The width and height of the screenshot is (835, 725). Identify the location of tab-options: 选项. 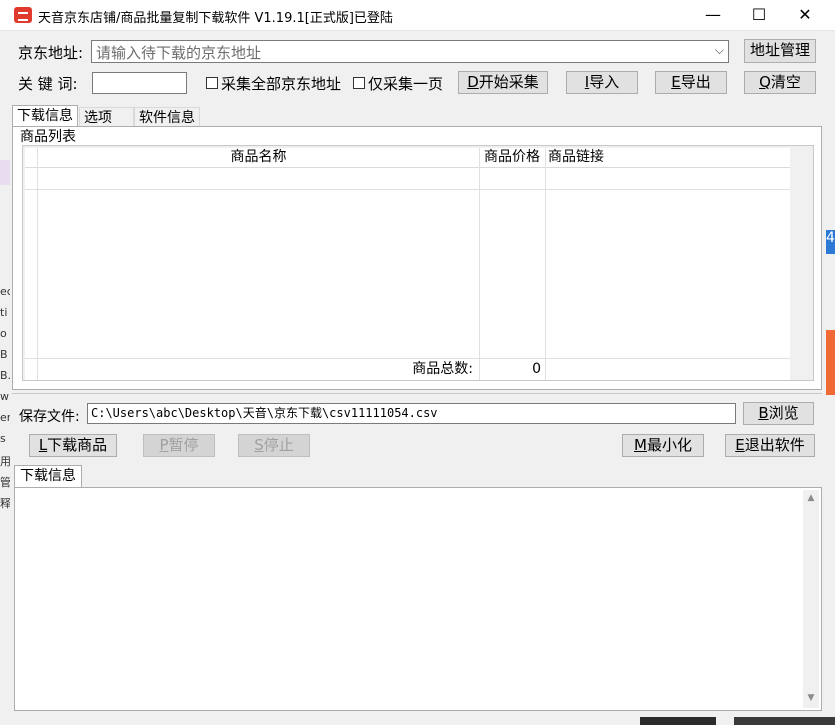
(106, 117).